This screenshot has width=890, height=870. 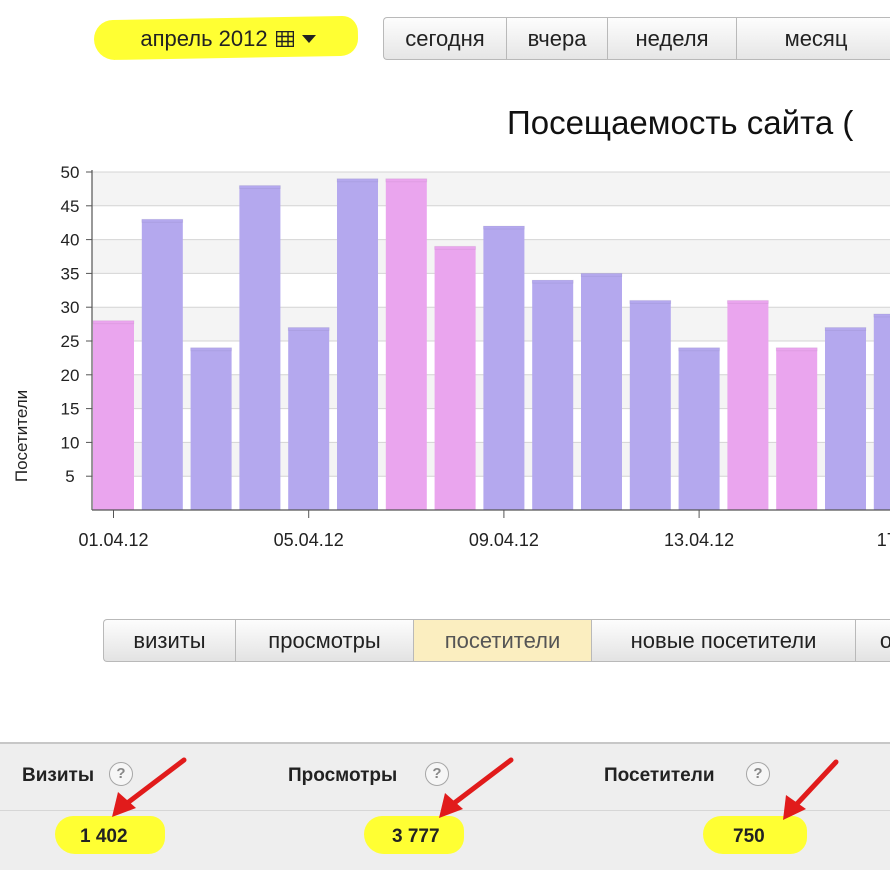 I want to click on y-tick-label: 50, so click(x=70, y=172).